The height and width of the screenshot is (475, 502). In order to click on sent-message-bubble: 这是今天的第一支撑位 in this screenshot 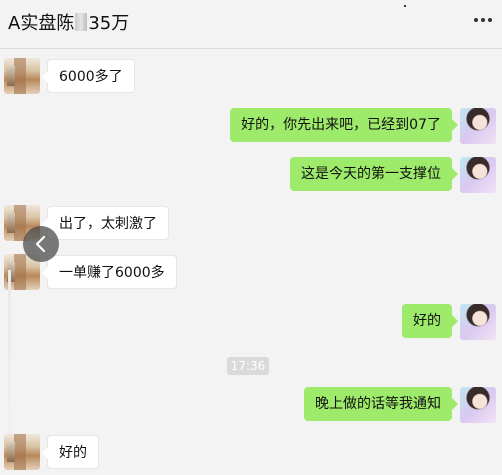, I will do `click(374, 174)`.